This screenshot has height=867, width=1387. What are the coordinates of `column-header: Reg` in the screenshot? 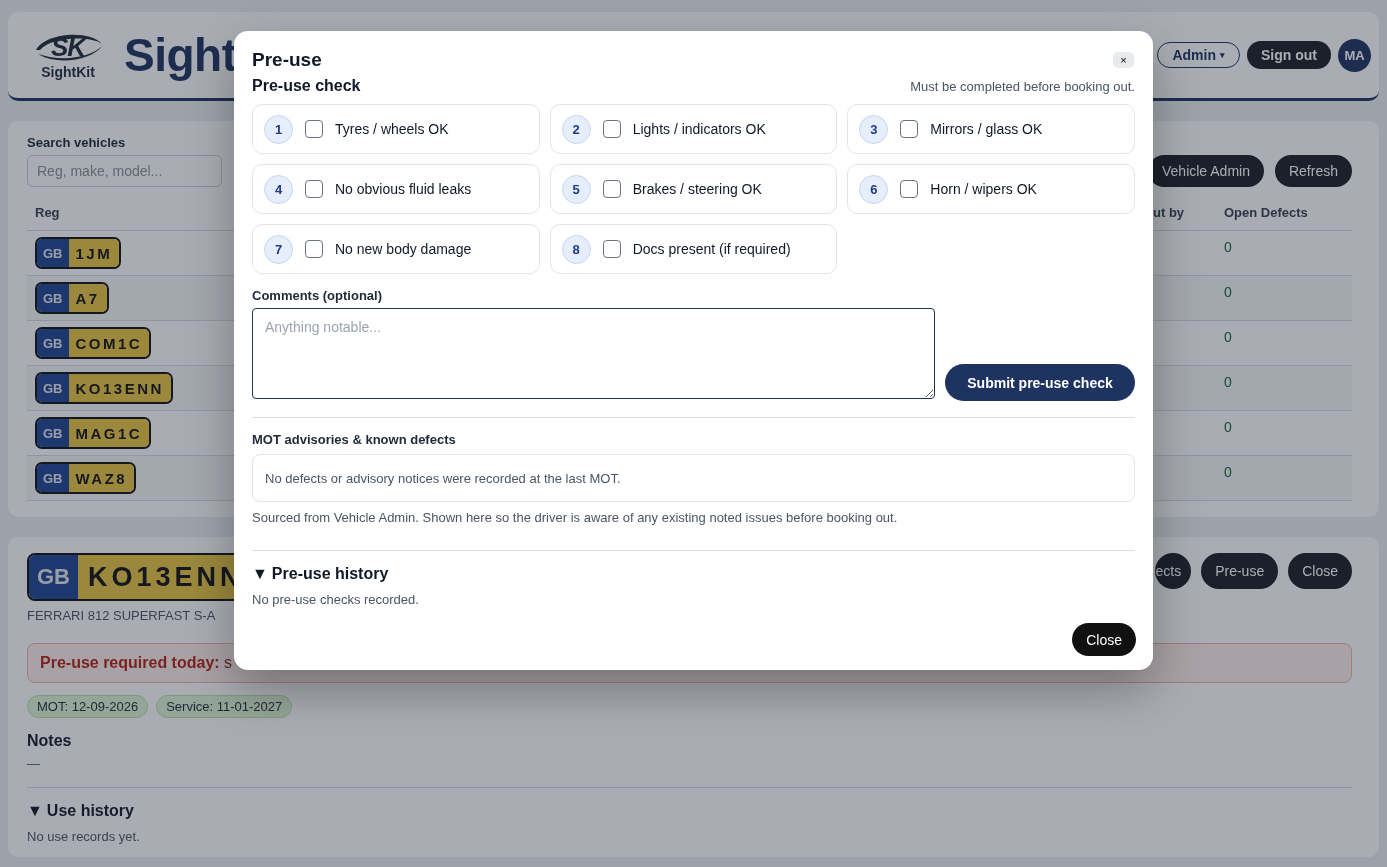 It's located at (47, 212).